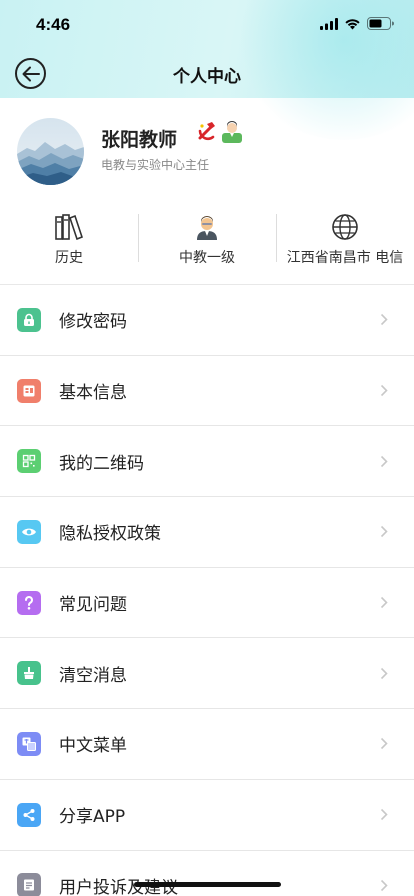 This screenshot has width=414, height=896. What do you see at coordinates (93, 393) in the screenshot?
I see `menu-item-label: 基本信息` at bounding box center [93, 393].